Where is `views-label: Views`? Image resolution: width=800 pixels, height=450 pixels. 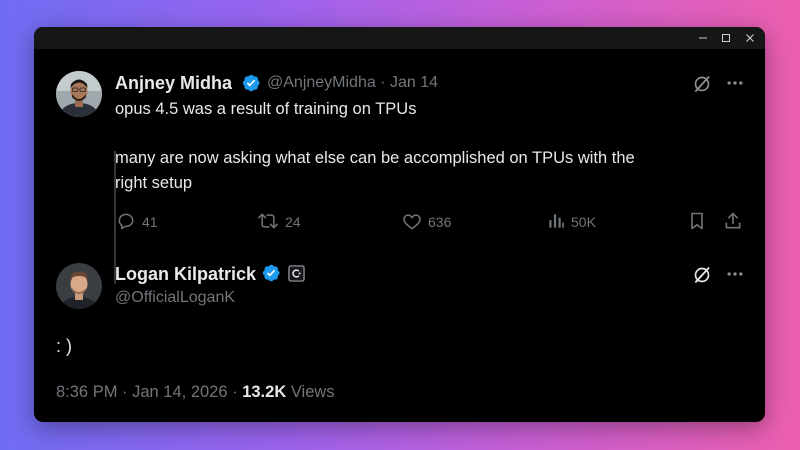
views-label: Views is located at coordinates (310, 392).